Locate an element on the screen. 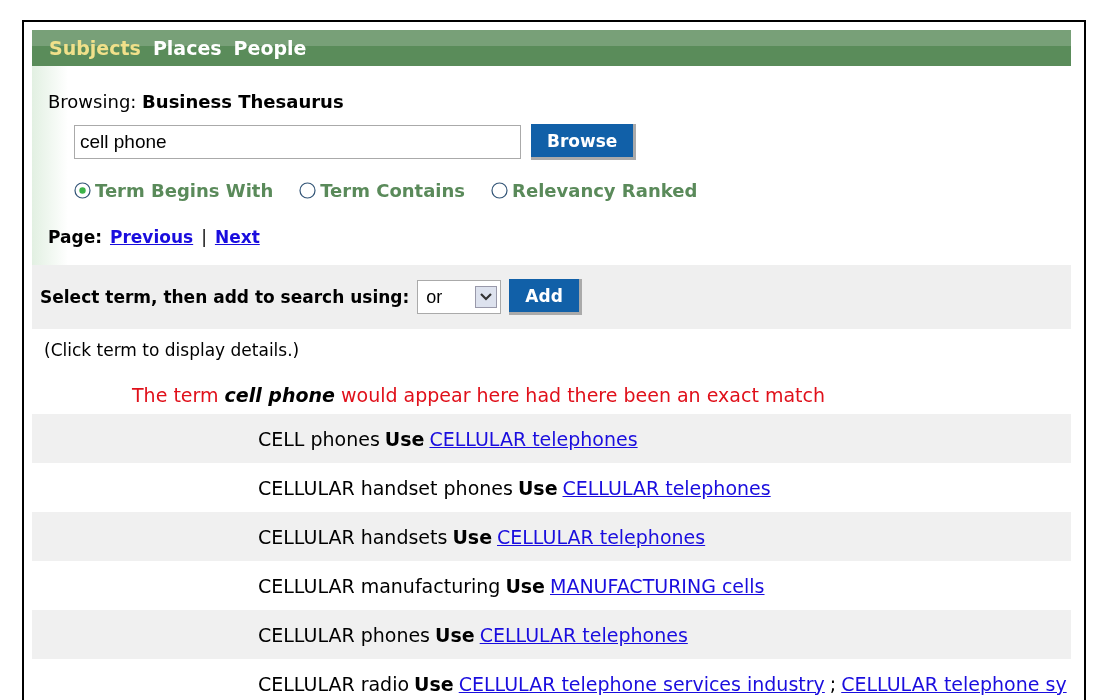  term-text: CELLULAR radio is located at coordinates (334, 683).